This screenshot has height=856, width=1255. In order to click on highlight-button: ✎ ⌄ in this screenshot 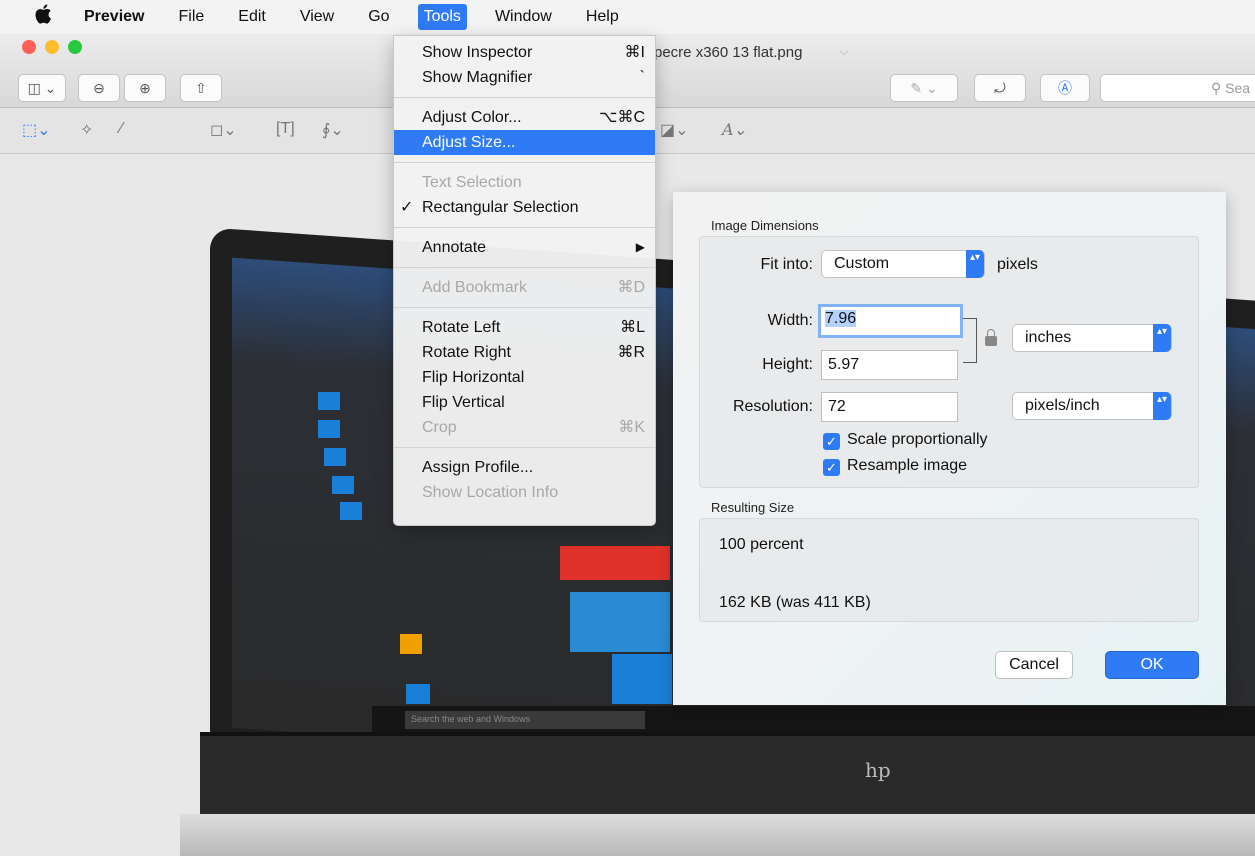, I will do `click(924, 88)`.